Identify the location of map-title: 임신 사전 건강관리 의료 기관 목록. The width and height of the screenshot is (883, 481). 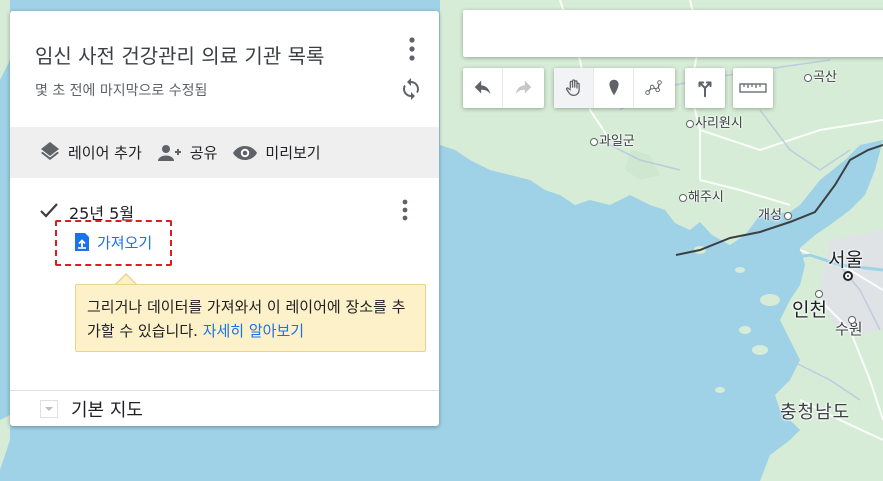
(179, 54).